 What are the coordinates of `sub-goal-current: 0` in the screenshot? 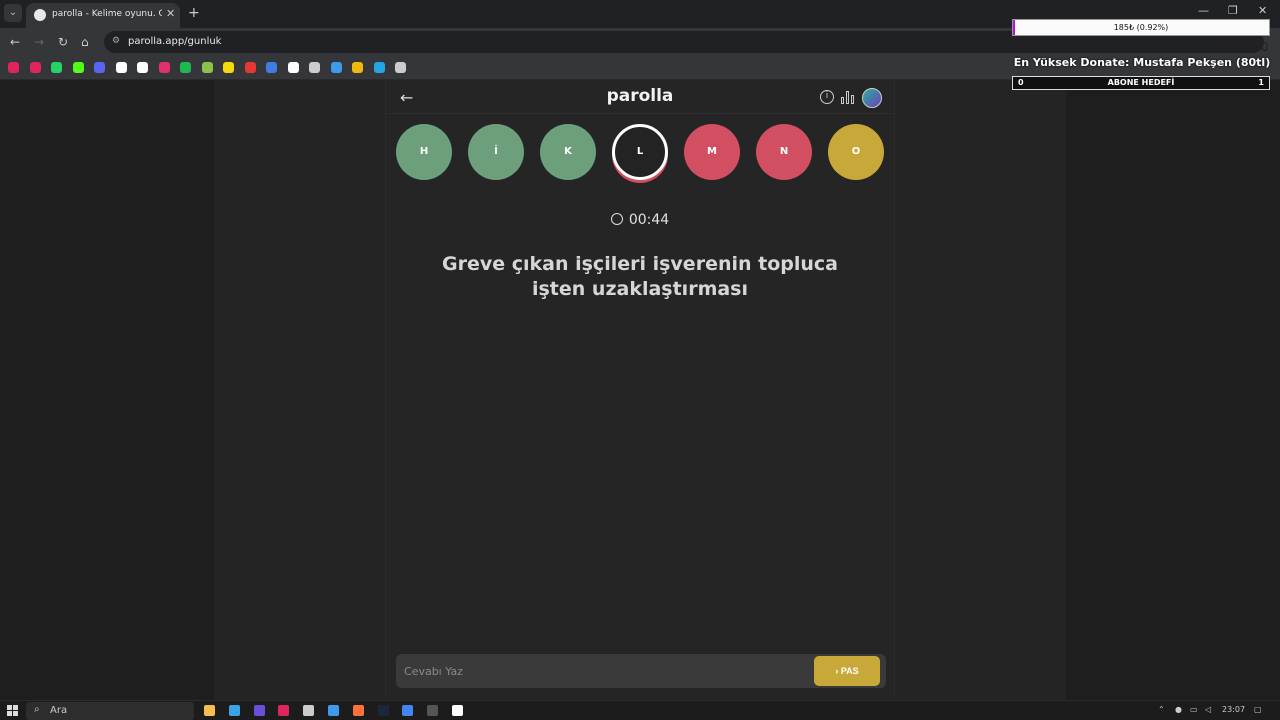 It's located at (1021, 82).